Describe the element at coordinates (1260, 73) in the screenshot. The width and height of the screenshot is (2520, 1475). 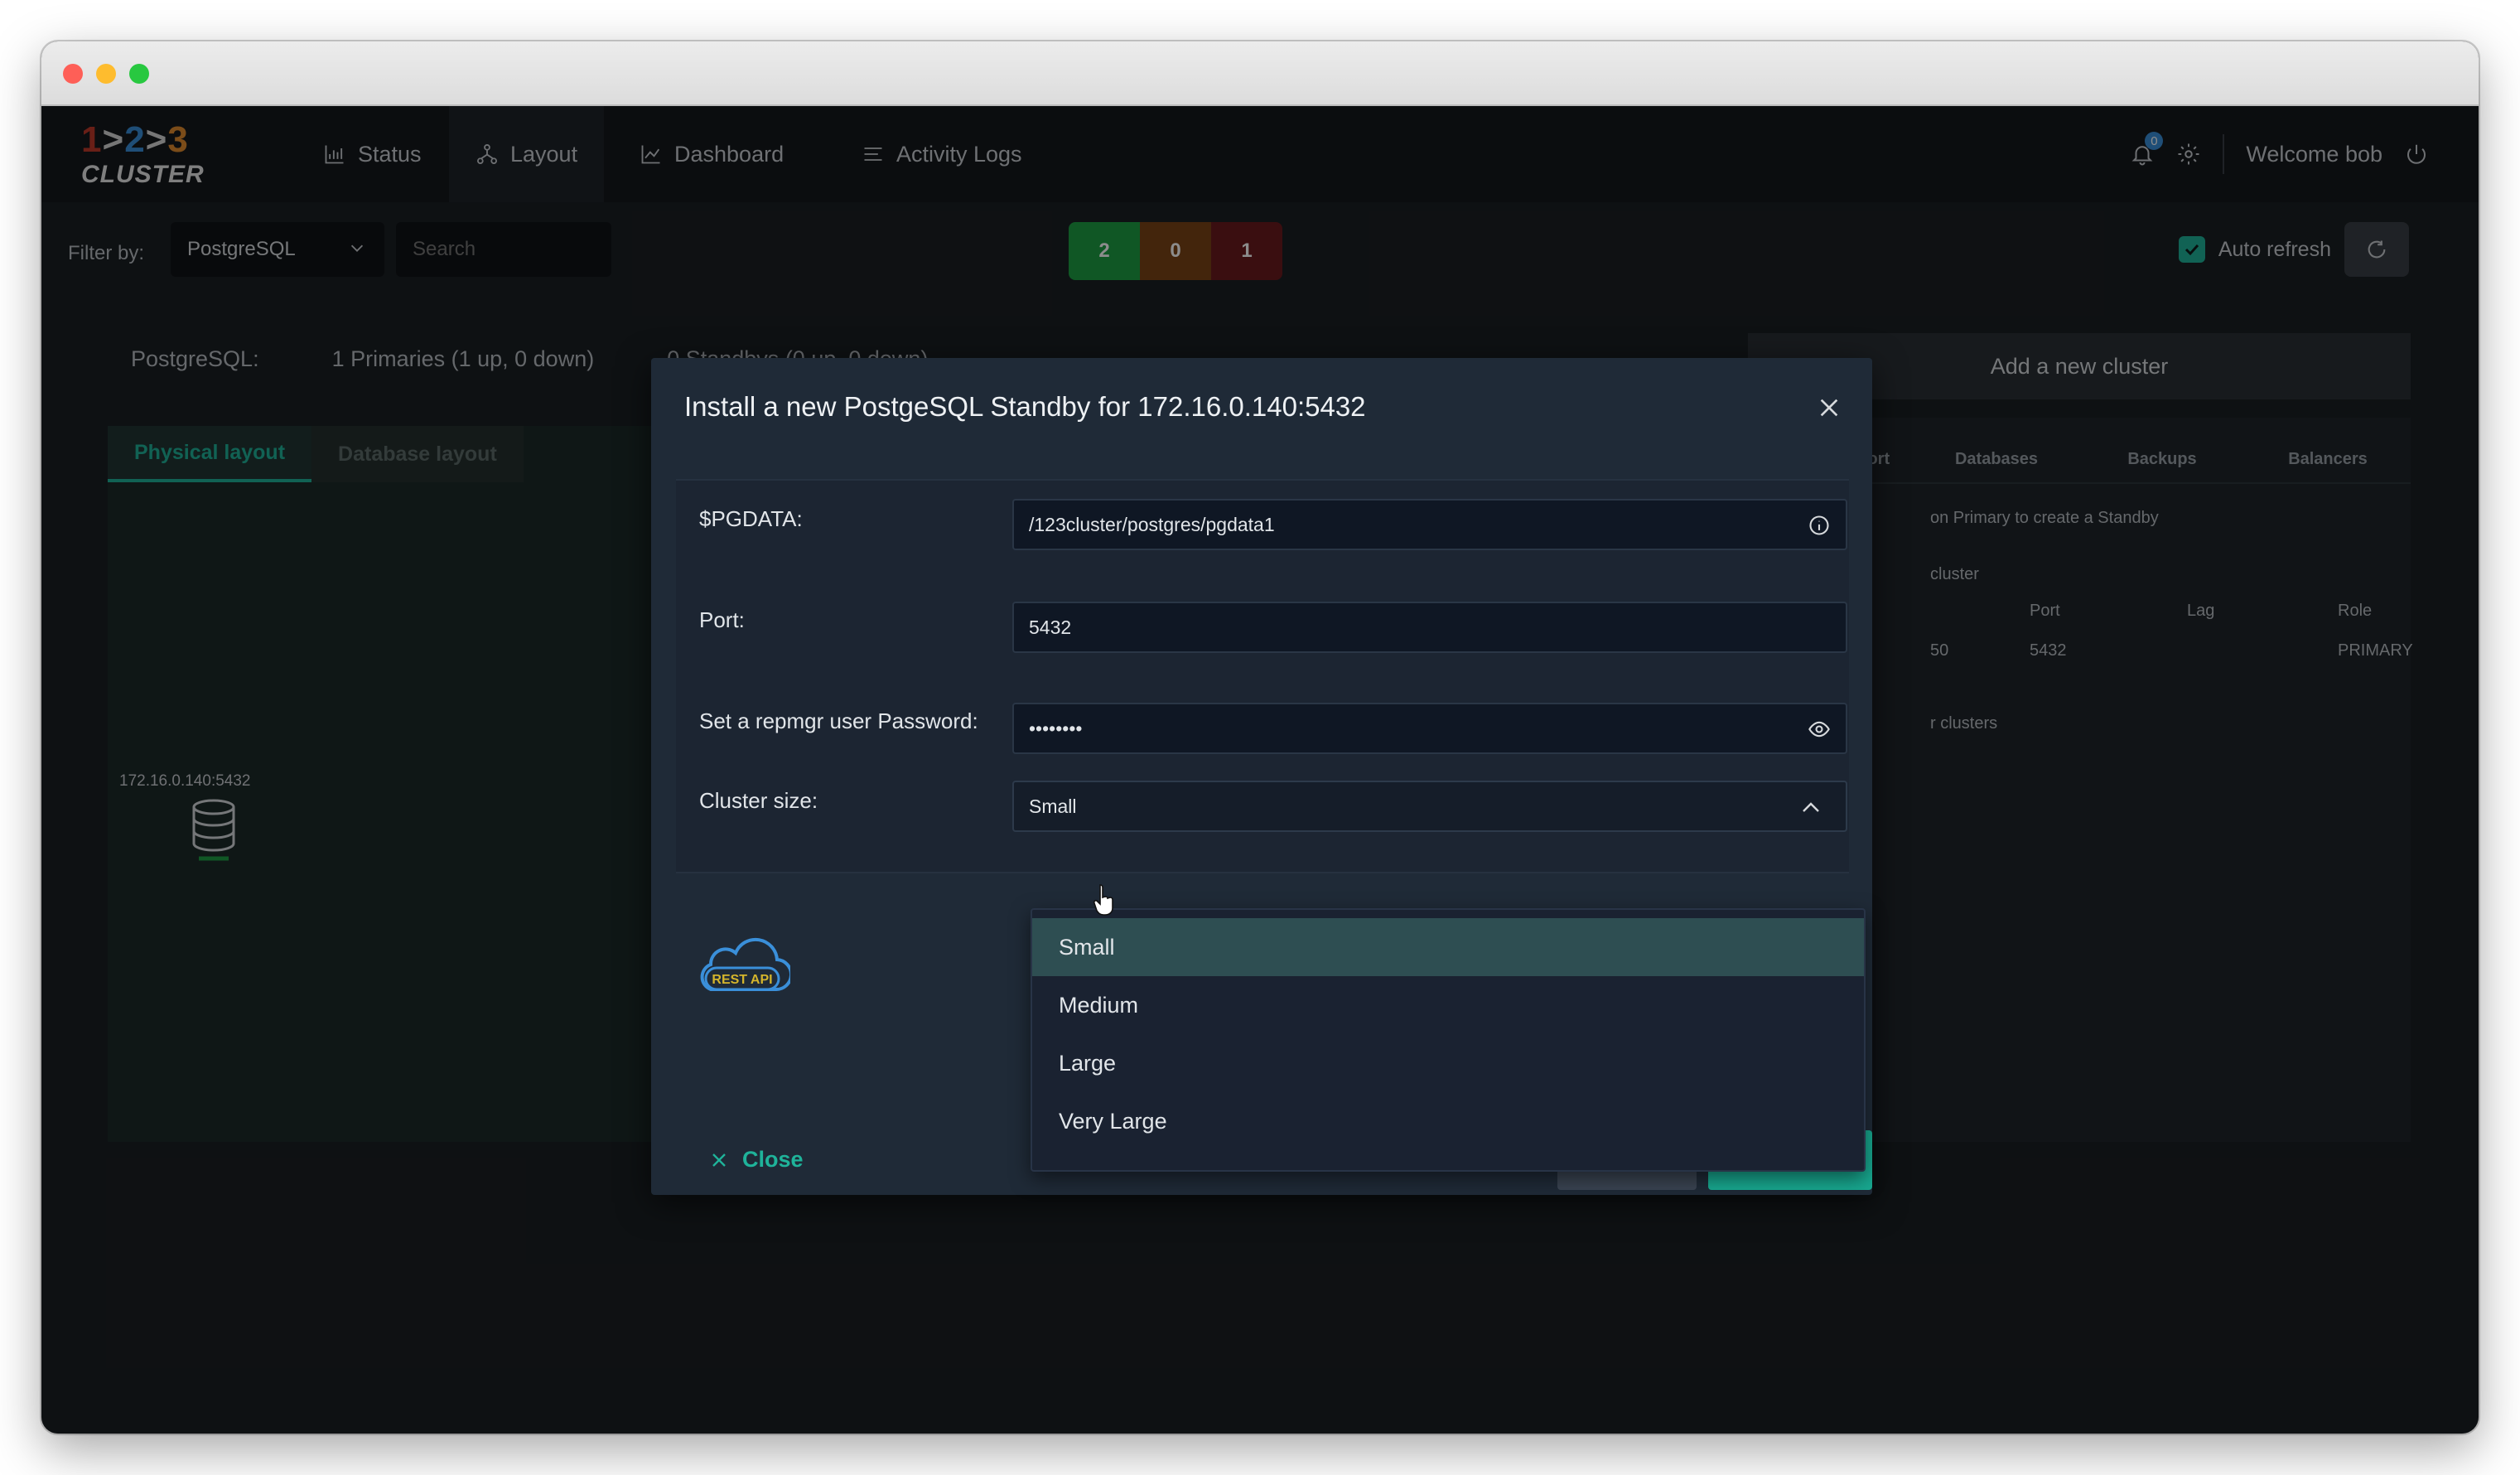
I see `window-titlebar` at that location.